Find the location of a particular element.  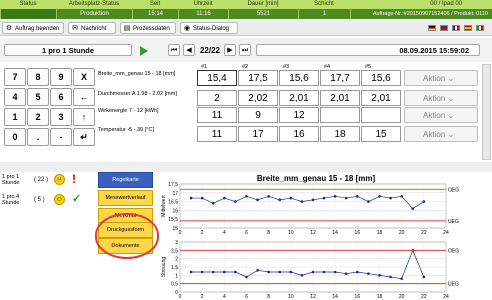

value-cell: 12 is located at coordinates (299, 115).